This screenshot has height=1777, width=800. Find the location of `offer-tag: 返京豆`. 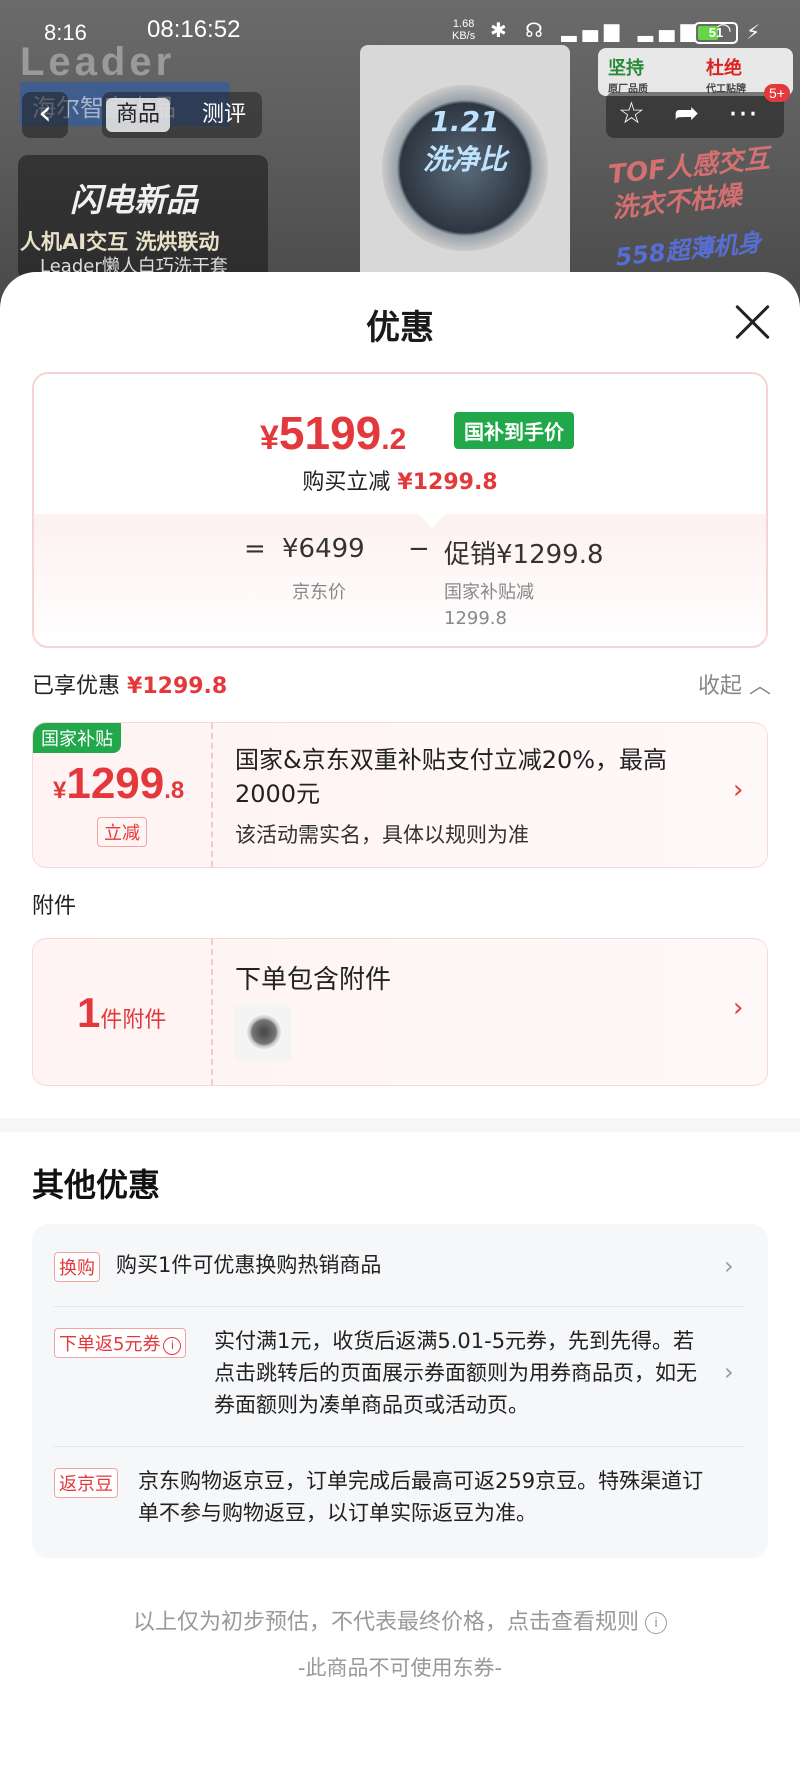

offer-tag: 返京豆 is located at coordinates (86, 1483).